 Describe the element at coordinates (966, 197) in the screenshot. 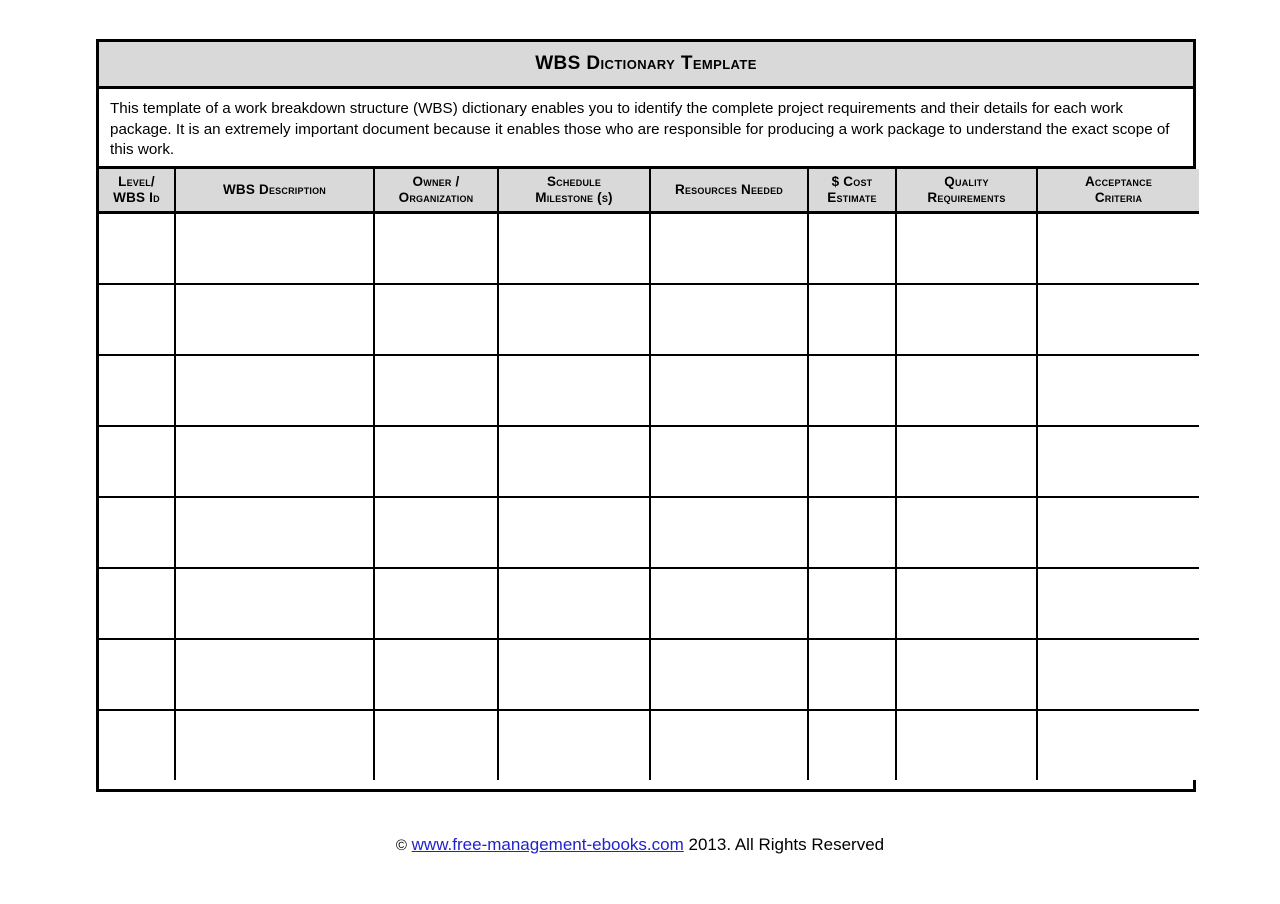

I see `column-header-line2: Requirements` at that location.